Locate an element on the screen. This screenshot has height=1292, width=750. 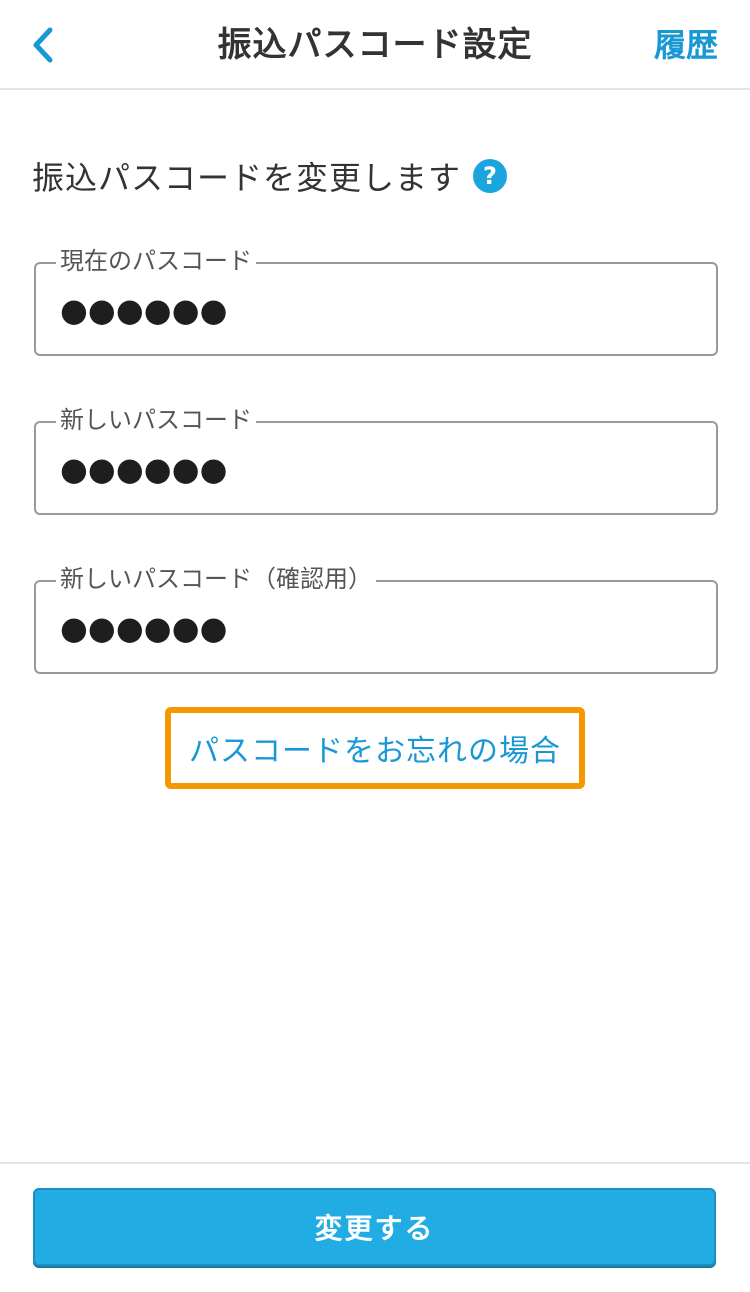
forgot-passcode-link: パスコードをお忘れの場合 is located at coordinates (375, 748).